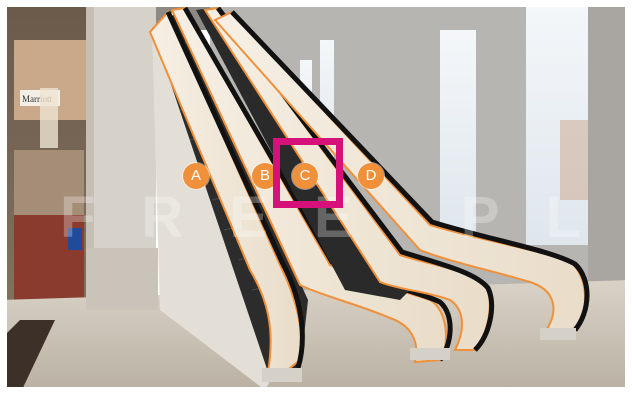  What do you see at coordinates (558, 334) in the screenshot?
I see `escalator-d-base` at bounding box center [558, 334].